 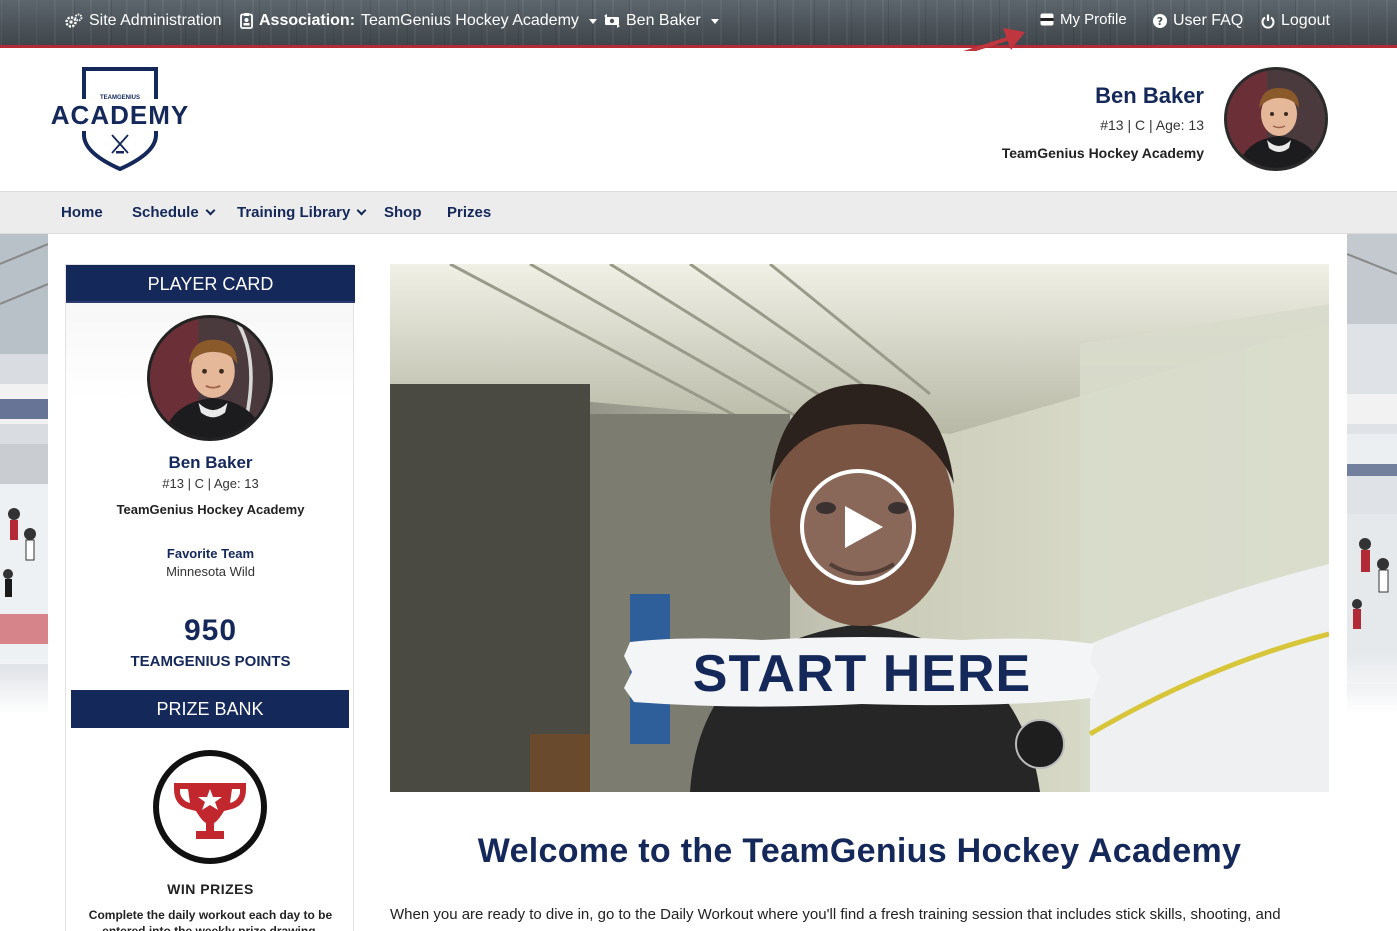 I want to click on profile-team: TeamGenius Hockey Academy, so click(x=1102, y=153).